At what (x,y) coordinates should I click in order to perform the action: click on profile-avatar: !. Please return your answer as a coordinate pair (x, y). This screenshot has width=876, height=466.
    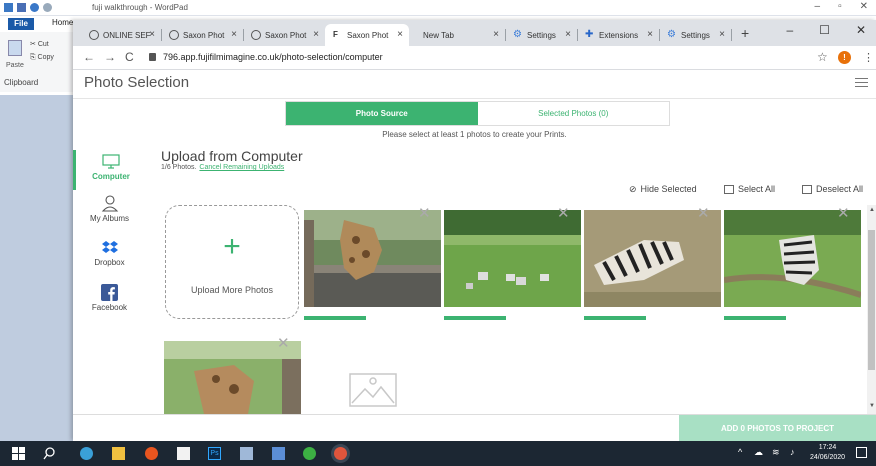
    Looking at the image, I should click on (844, 57).